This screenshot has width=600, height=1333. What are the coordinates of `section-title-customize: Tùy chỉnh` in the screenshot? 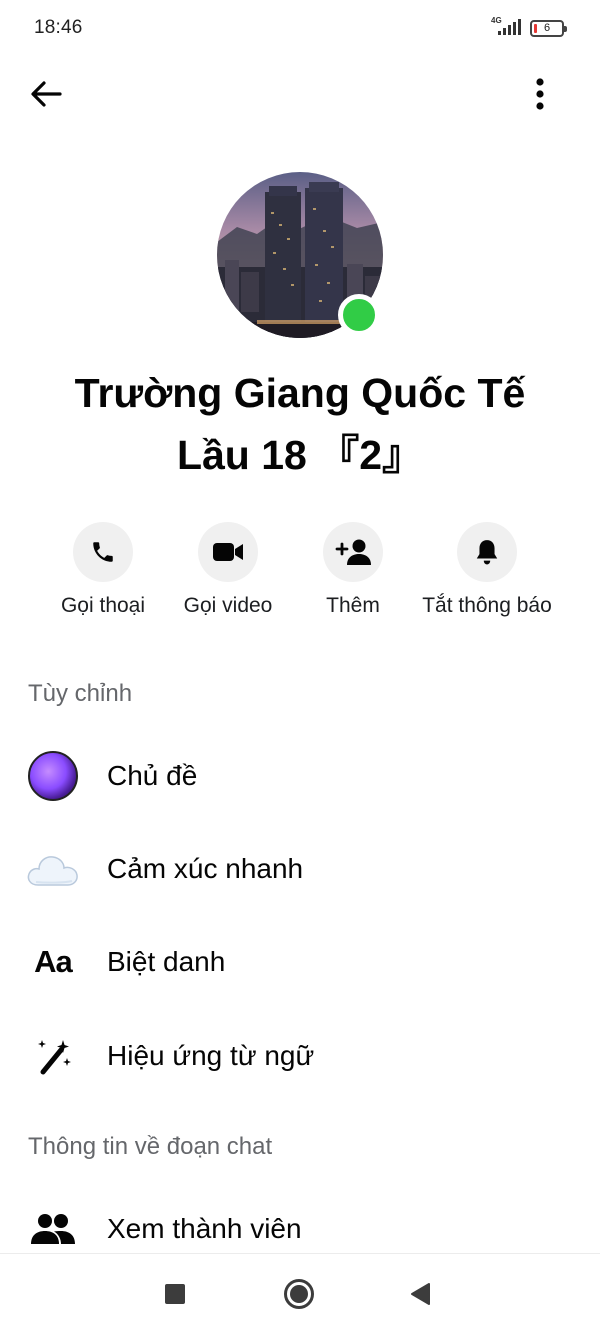 It's located at (80, 693).